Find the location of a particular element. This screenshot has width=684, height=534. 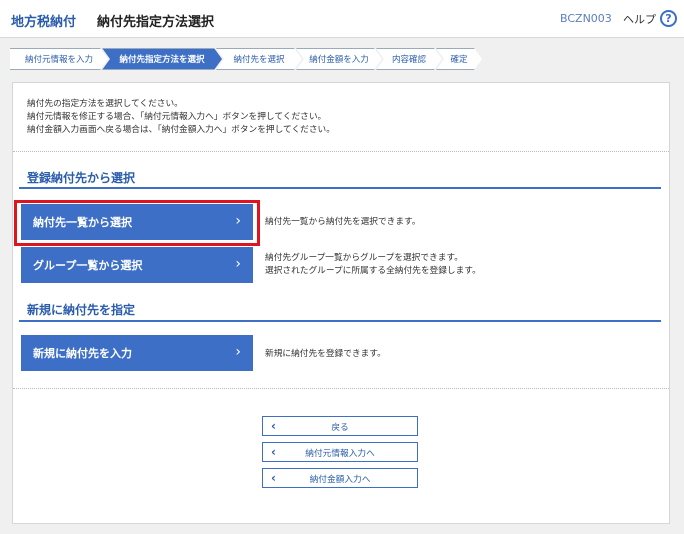

back-button: ‹ 戻る is located at coordinates (340, 426).